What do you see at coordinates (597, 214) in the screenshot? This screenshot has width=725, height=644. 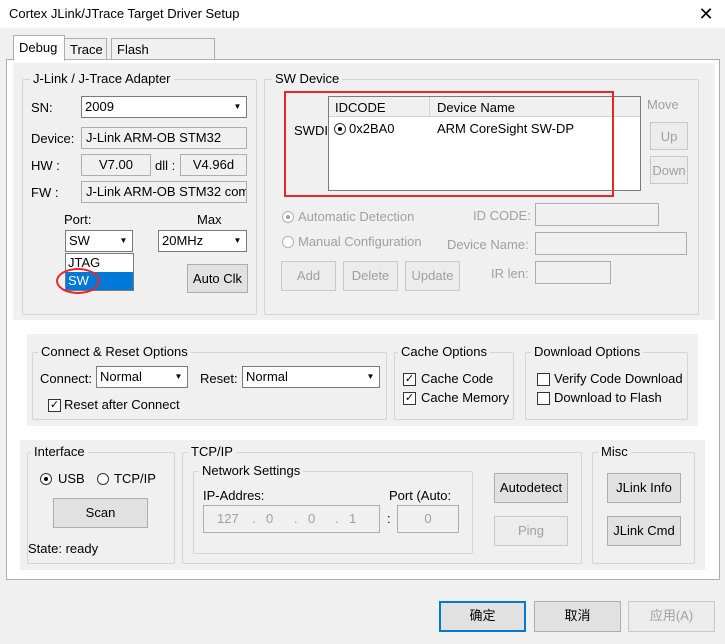 I see `id-code-field` at bounding box center [597, 214].